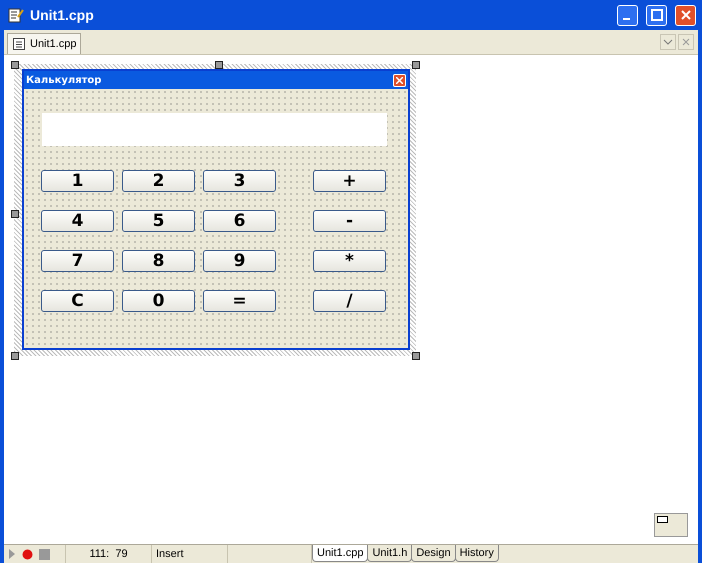 This screenshot has width=702, height=563. I want to click on file-tab: Unit1.cpp, so click(44, 43).